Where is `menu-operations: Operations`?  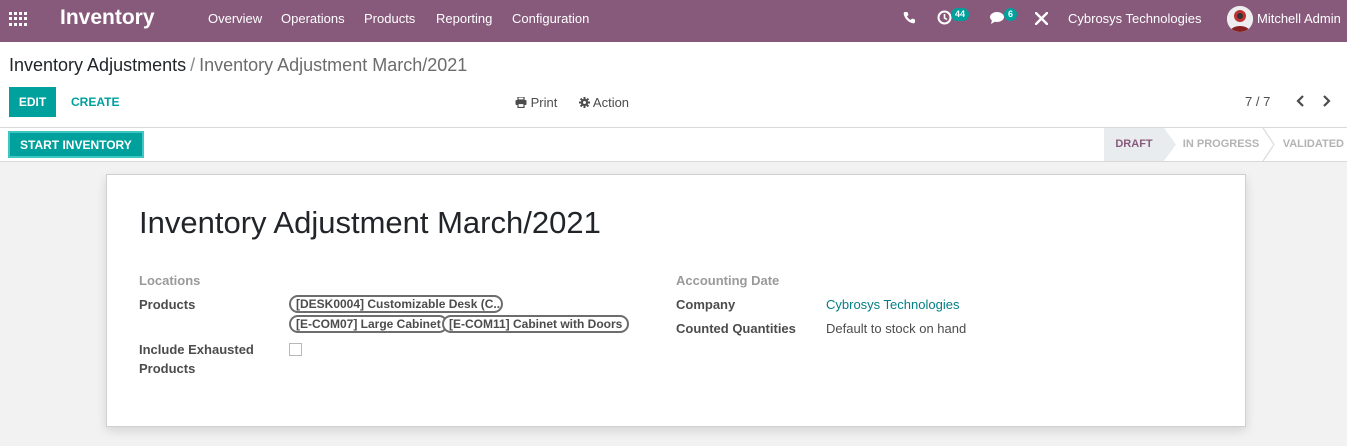
menu-operations: Operations is located at coordinates (313, 18).